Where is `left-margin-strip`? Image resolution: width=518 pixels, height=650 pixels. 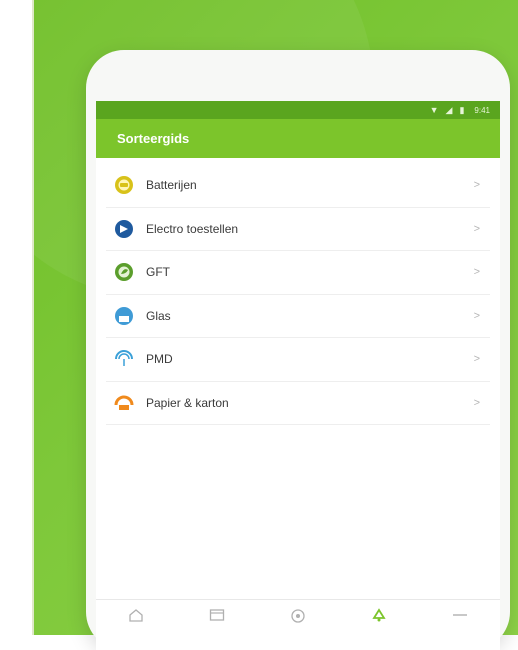
left-margin-strip is located at coordinates (17, 317).